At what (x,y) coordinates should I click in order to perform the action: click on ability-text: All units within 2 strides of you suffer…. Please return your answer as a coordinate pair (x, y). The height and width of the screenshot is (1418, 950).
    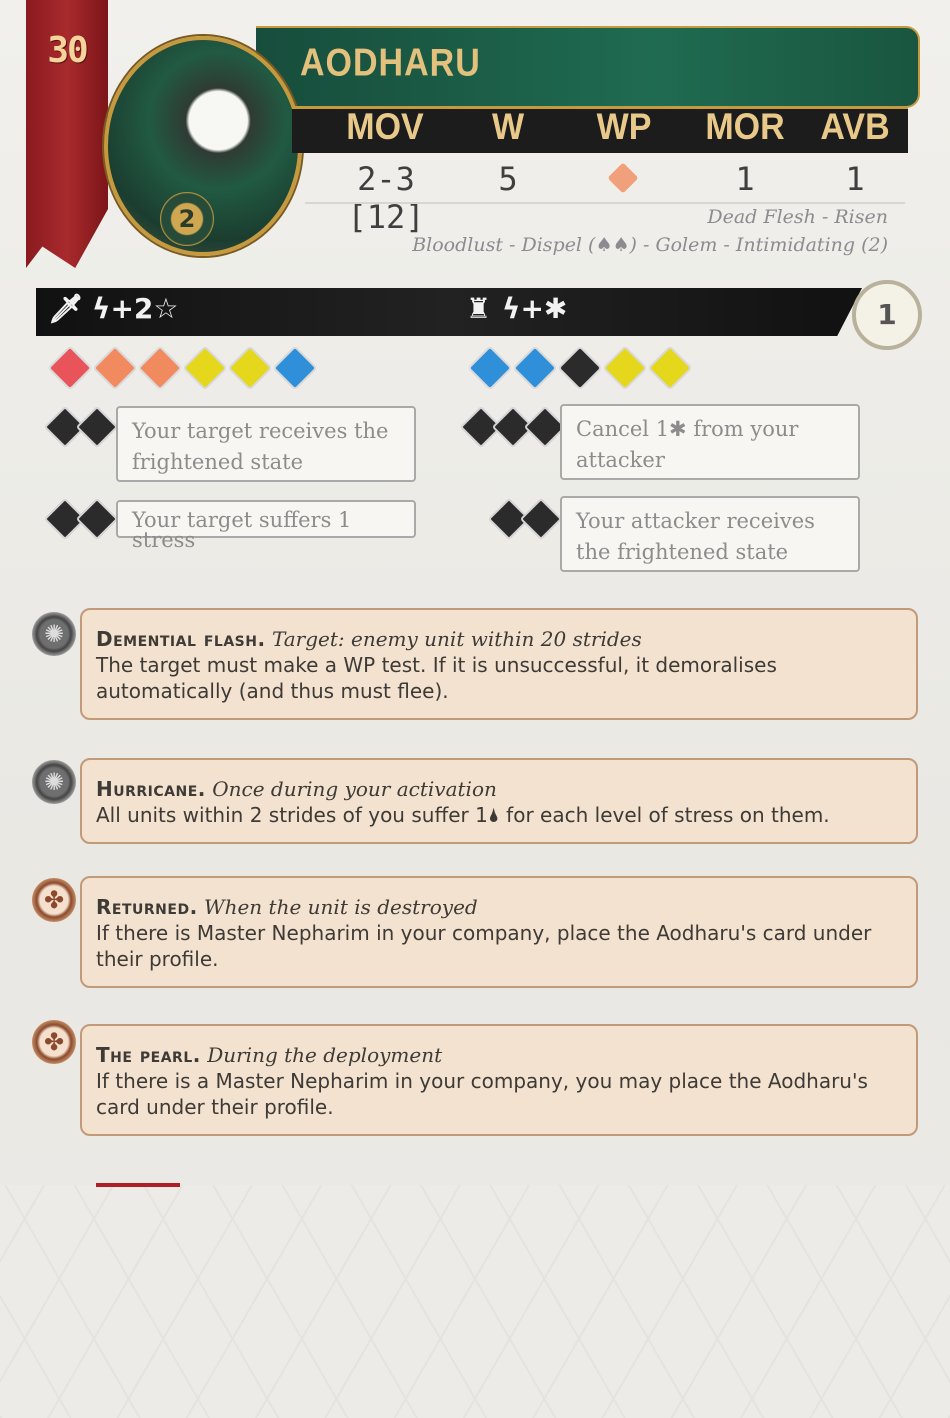
    Looking at the image, I should click on (463, 815).